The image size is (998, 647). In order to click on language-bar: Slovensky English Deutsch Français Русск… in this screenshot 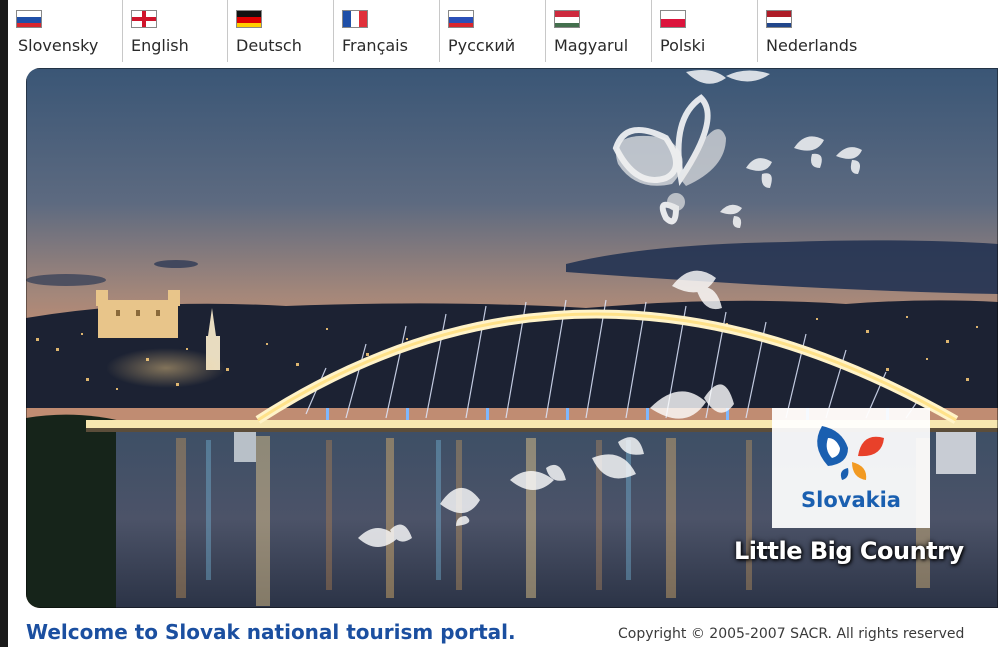, I will do `click(503, 32)`.